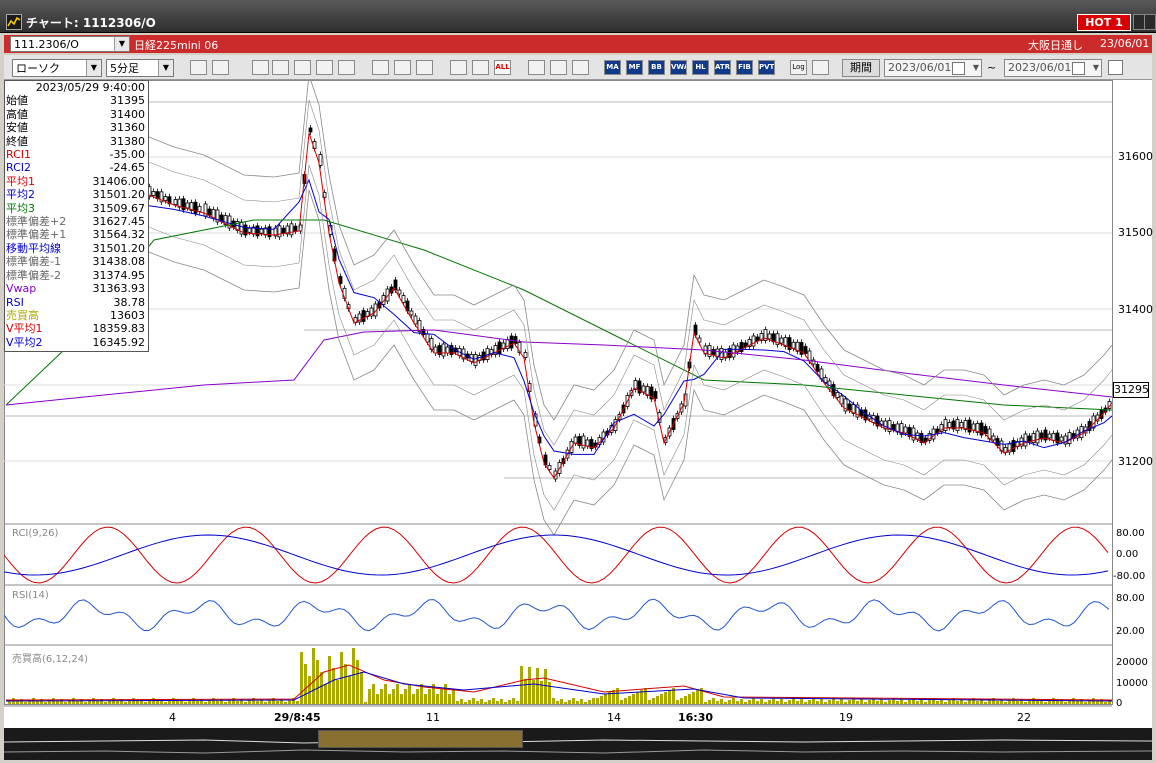  What do you see at coordinates (1132, 662) in the screenshot?
I see `volume-tick-label: 20000` at bounding box center [1132, 662].